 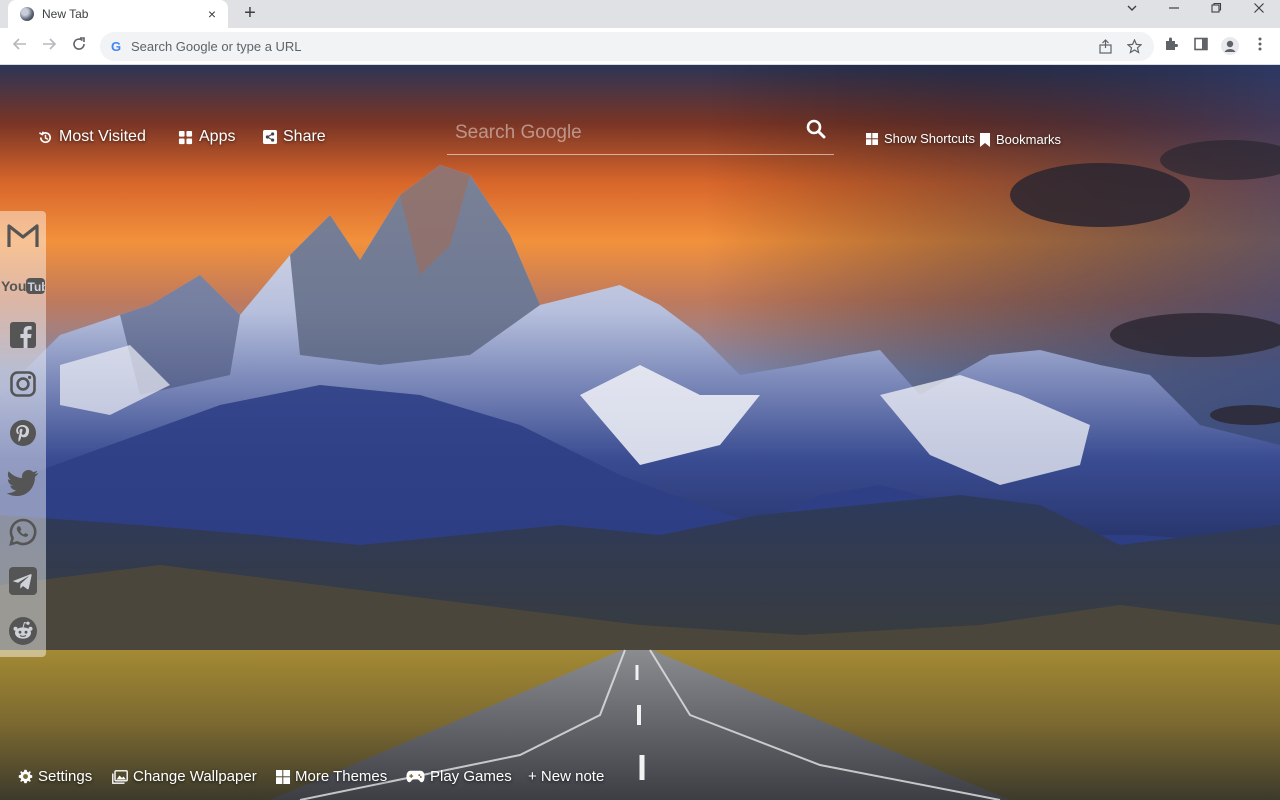 I want to click on menu-kebab-icon, so click(x=1260, y=47).